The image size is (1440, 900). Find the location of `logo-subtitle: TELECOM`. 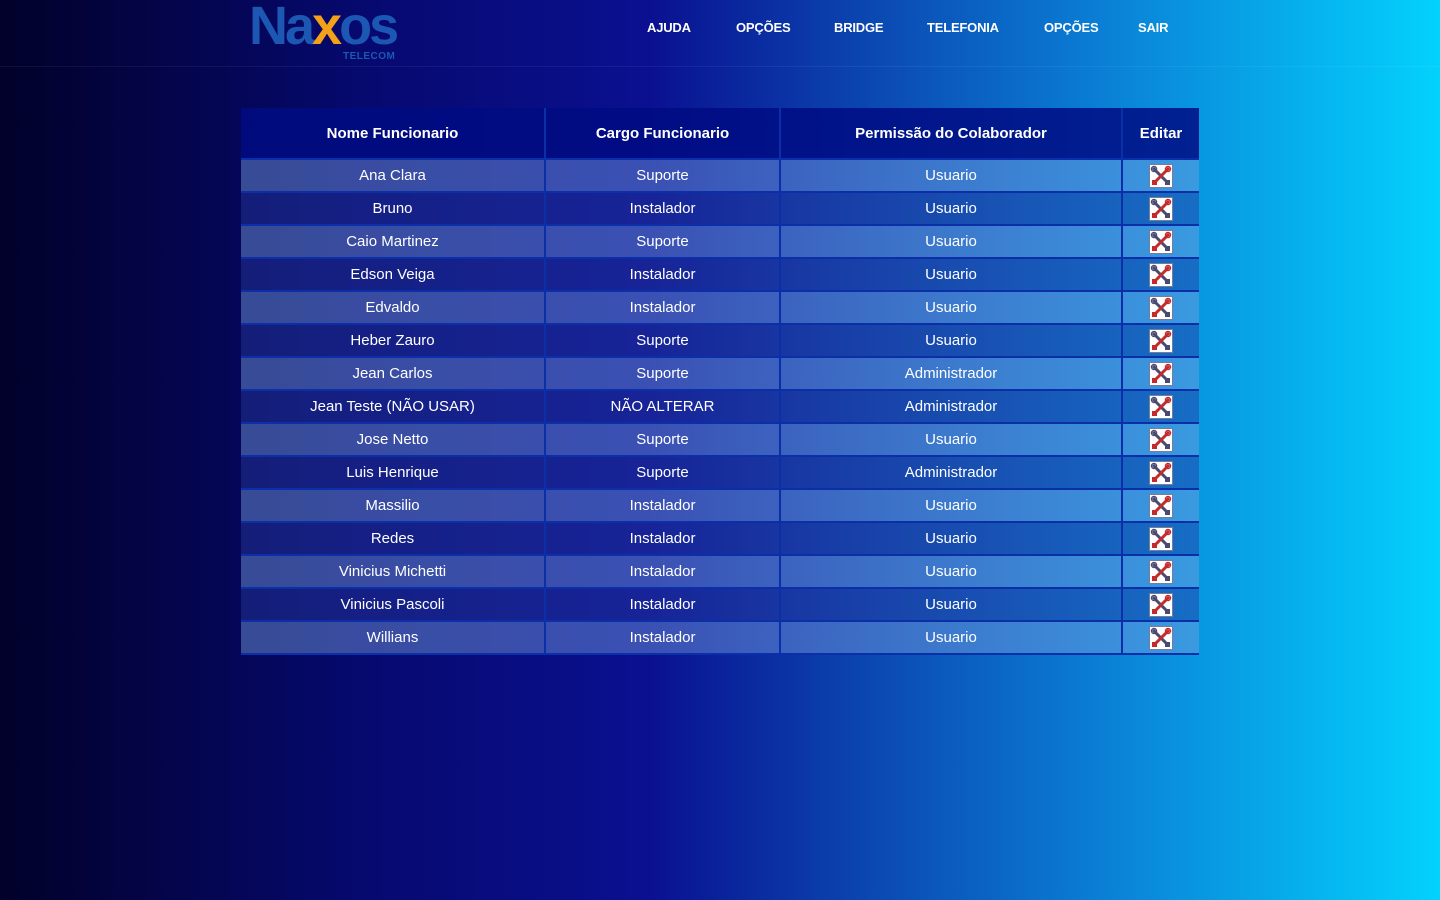

logo-subtitle: TELECOM is located at coordinates (369, 56).